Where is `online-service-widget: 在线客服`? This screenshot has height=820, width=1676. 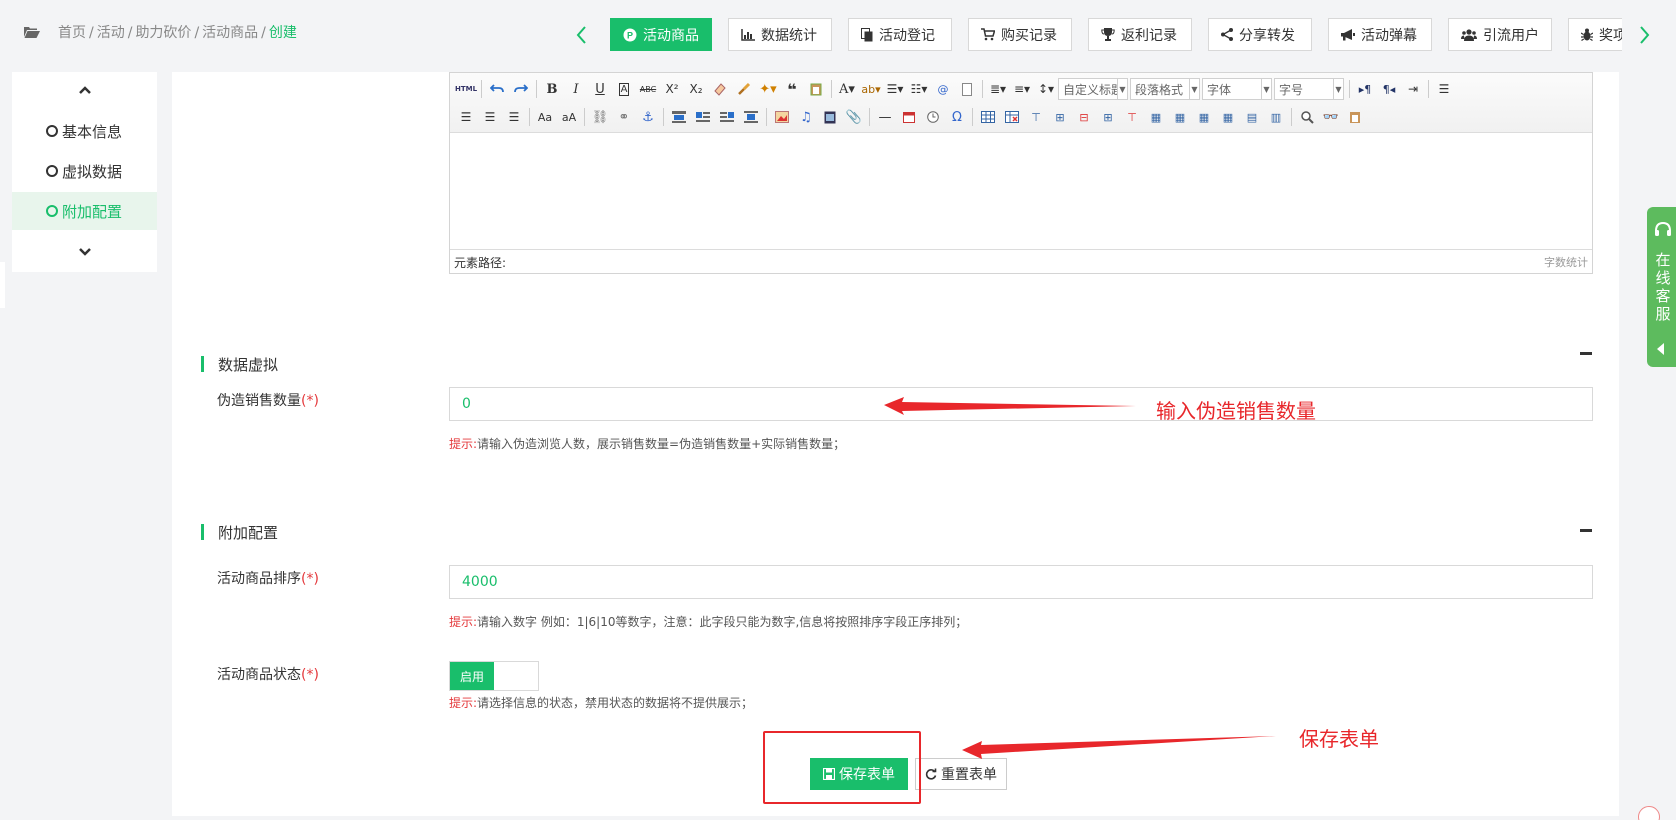
online-service-widget: 在线客服 is located at coordinates (1661, 287).